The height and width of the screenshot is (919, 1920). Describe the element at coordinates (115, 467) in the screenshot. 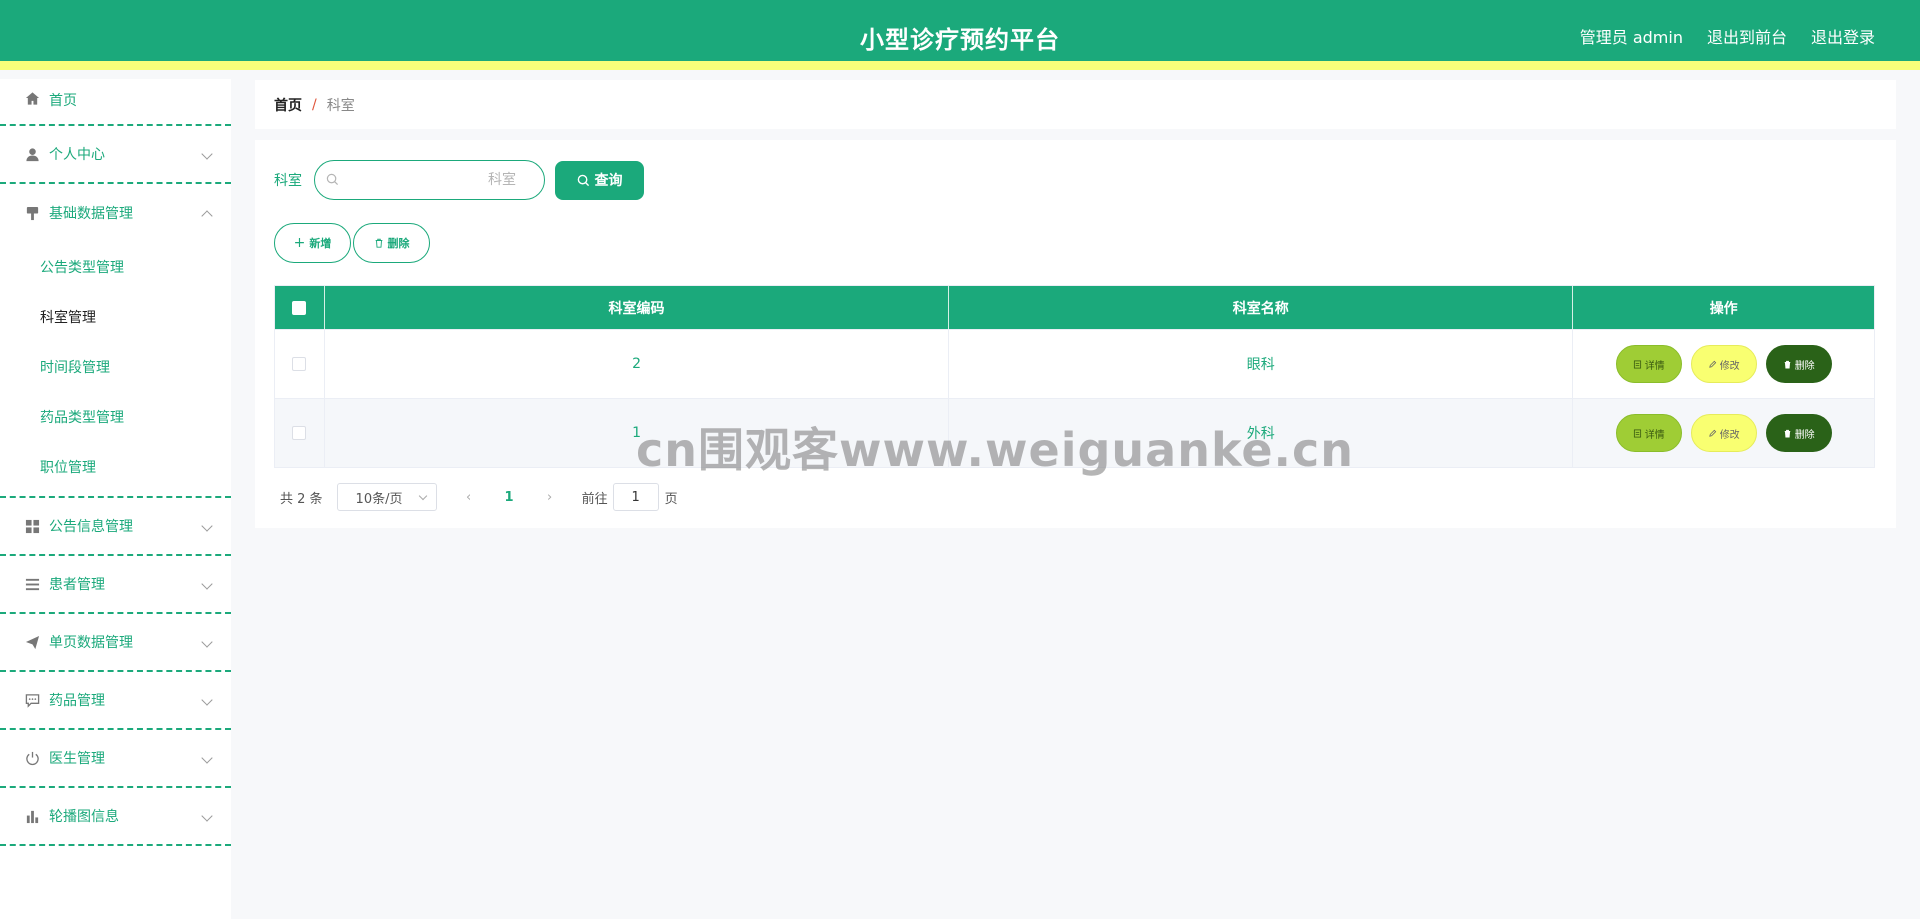

I see `sidebar-subitem-position: 职位管理` at that location.